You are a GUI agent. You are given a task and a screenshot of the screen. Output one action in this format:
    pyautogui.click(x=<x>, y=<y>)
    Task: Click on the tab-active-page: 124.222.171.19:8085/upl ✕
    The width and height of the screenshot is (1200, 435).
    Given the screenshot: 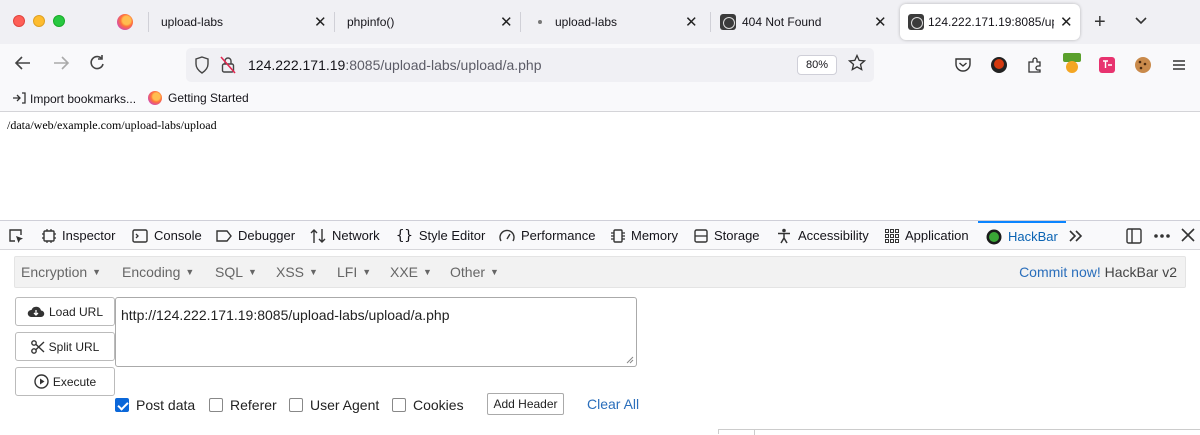 What is the action you would take?
    pyautogui.click(x=990, y=22)
    